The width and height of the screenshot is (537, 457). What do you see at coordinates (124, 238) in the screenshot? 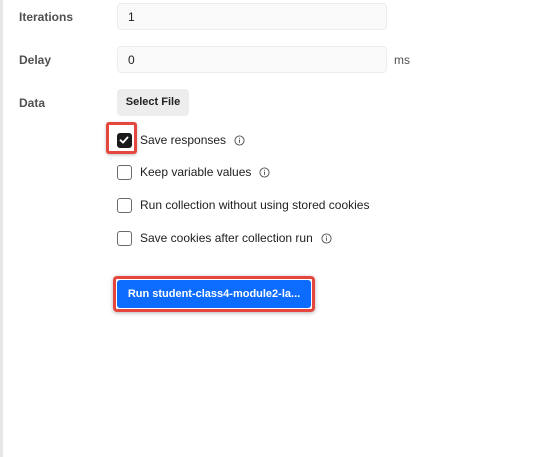
I see `save-cookies-checkbox` at bounding box center [124, 238].